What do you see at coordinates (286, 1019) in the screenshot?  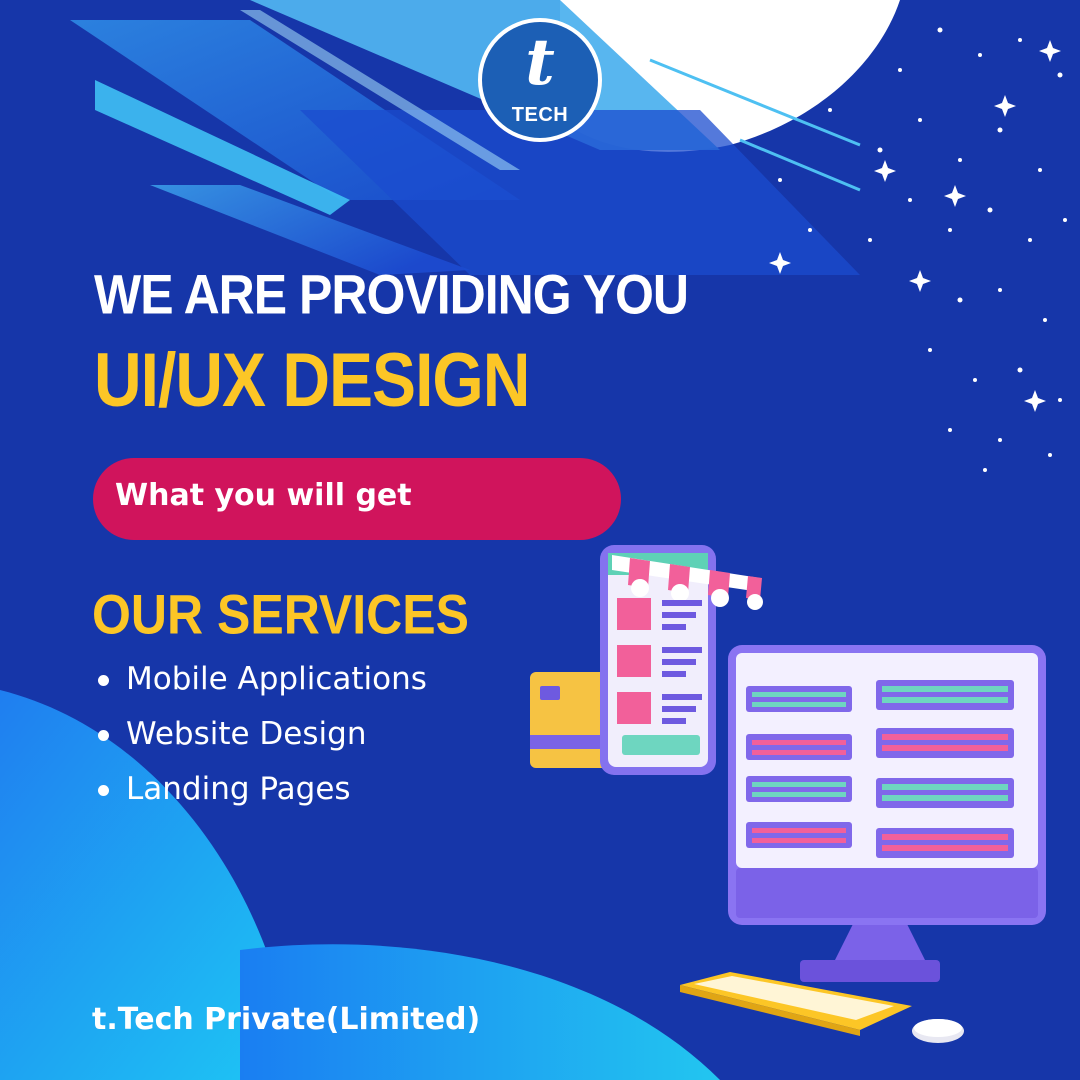 I see `company-name: t.Tech Private(Limited)` at bounding box center [286, 1019].